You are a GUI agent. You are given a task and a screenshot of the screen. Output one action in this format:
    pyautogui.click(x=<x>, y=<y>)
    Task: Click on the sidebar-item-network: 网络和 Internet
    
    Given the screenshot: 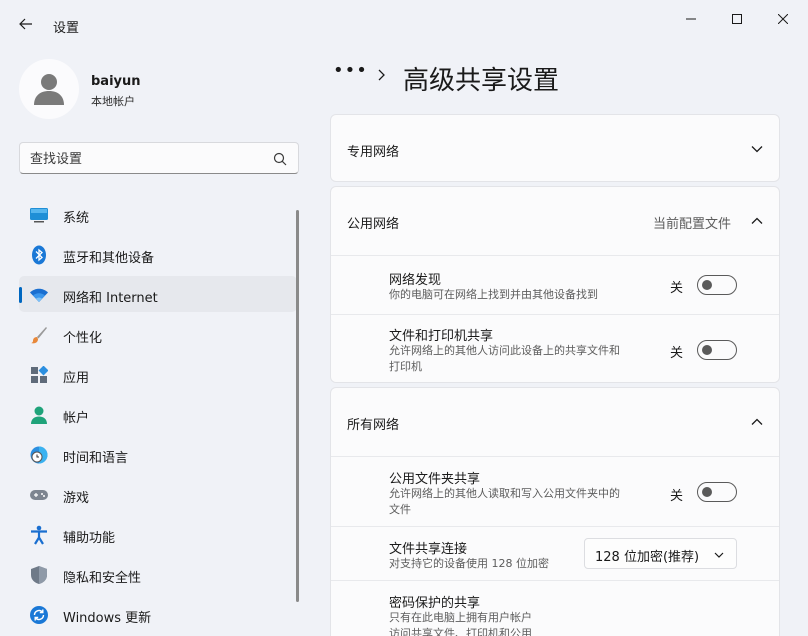 What is the action you would take?
    pyautogui.click(x=158, y=294)
    